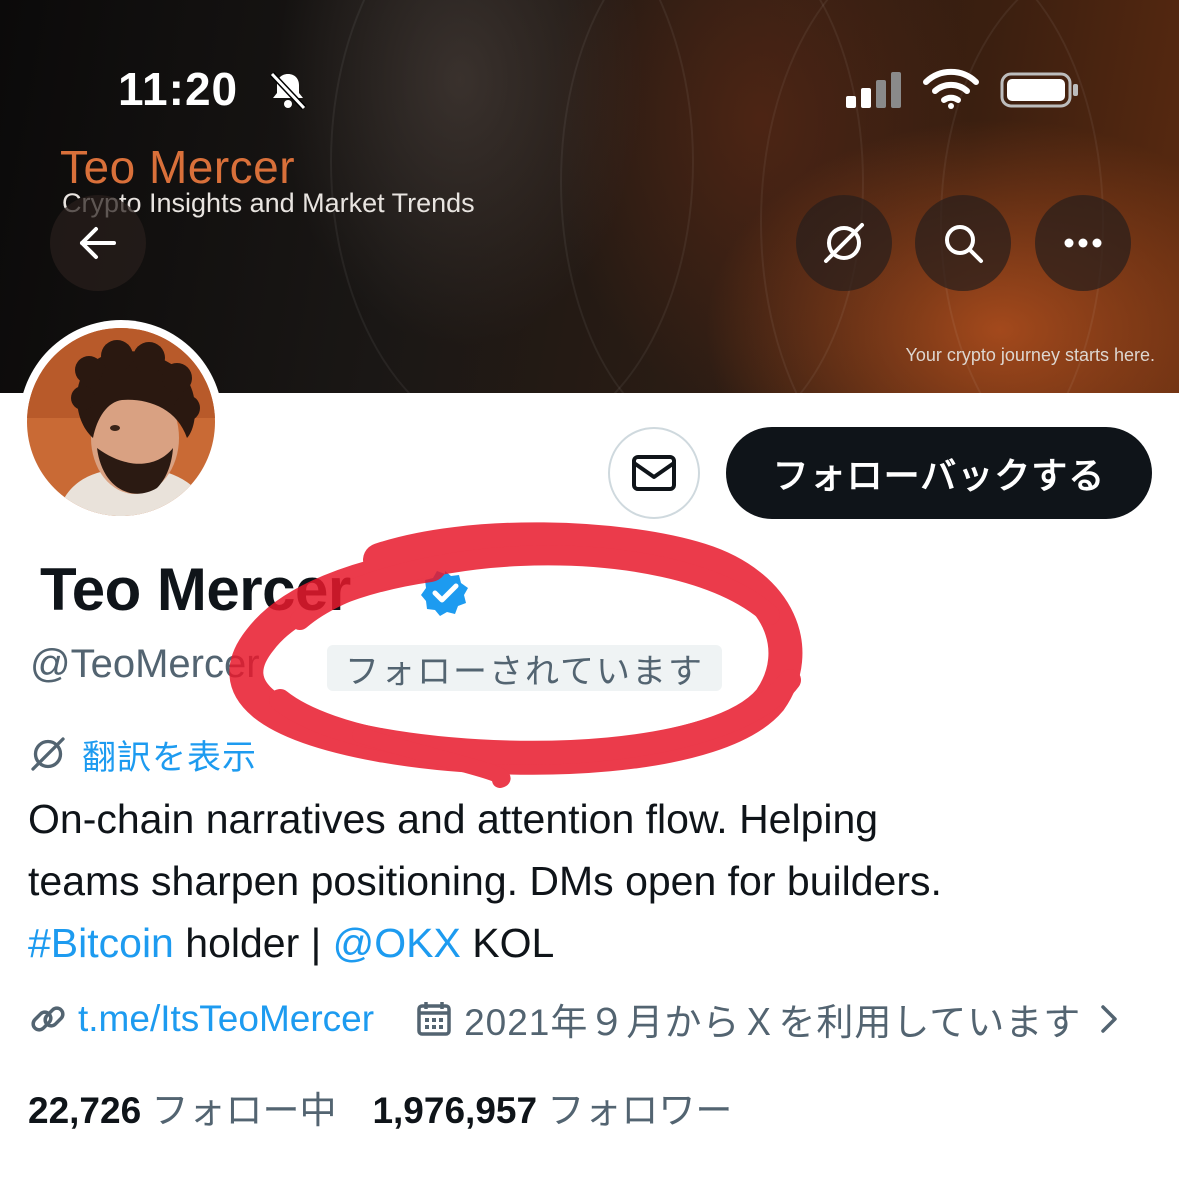 This screenshot has height=1178, width=1179. Describe the element at coordinates (1108, 1019) in the screenshot. I see `chevron-right-icon` at that location.